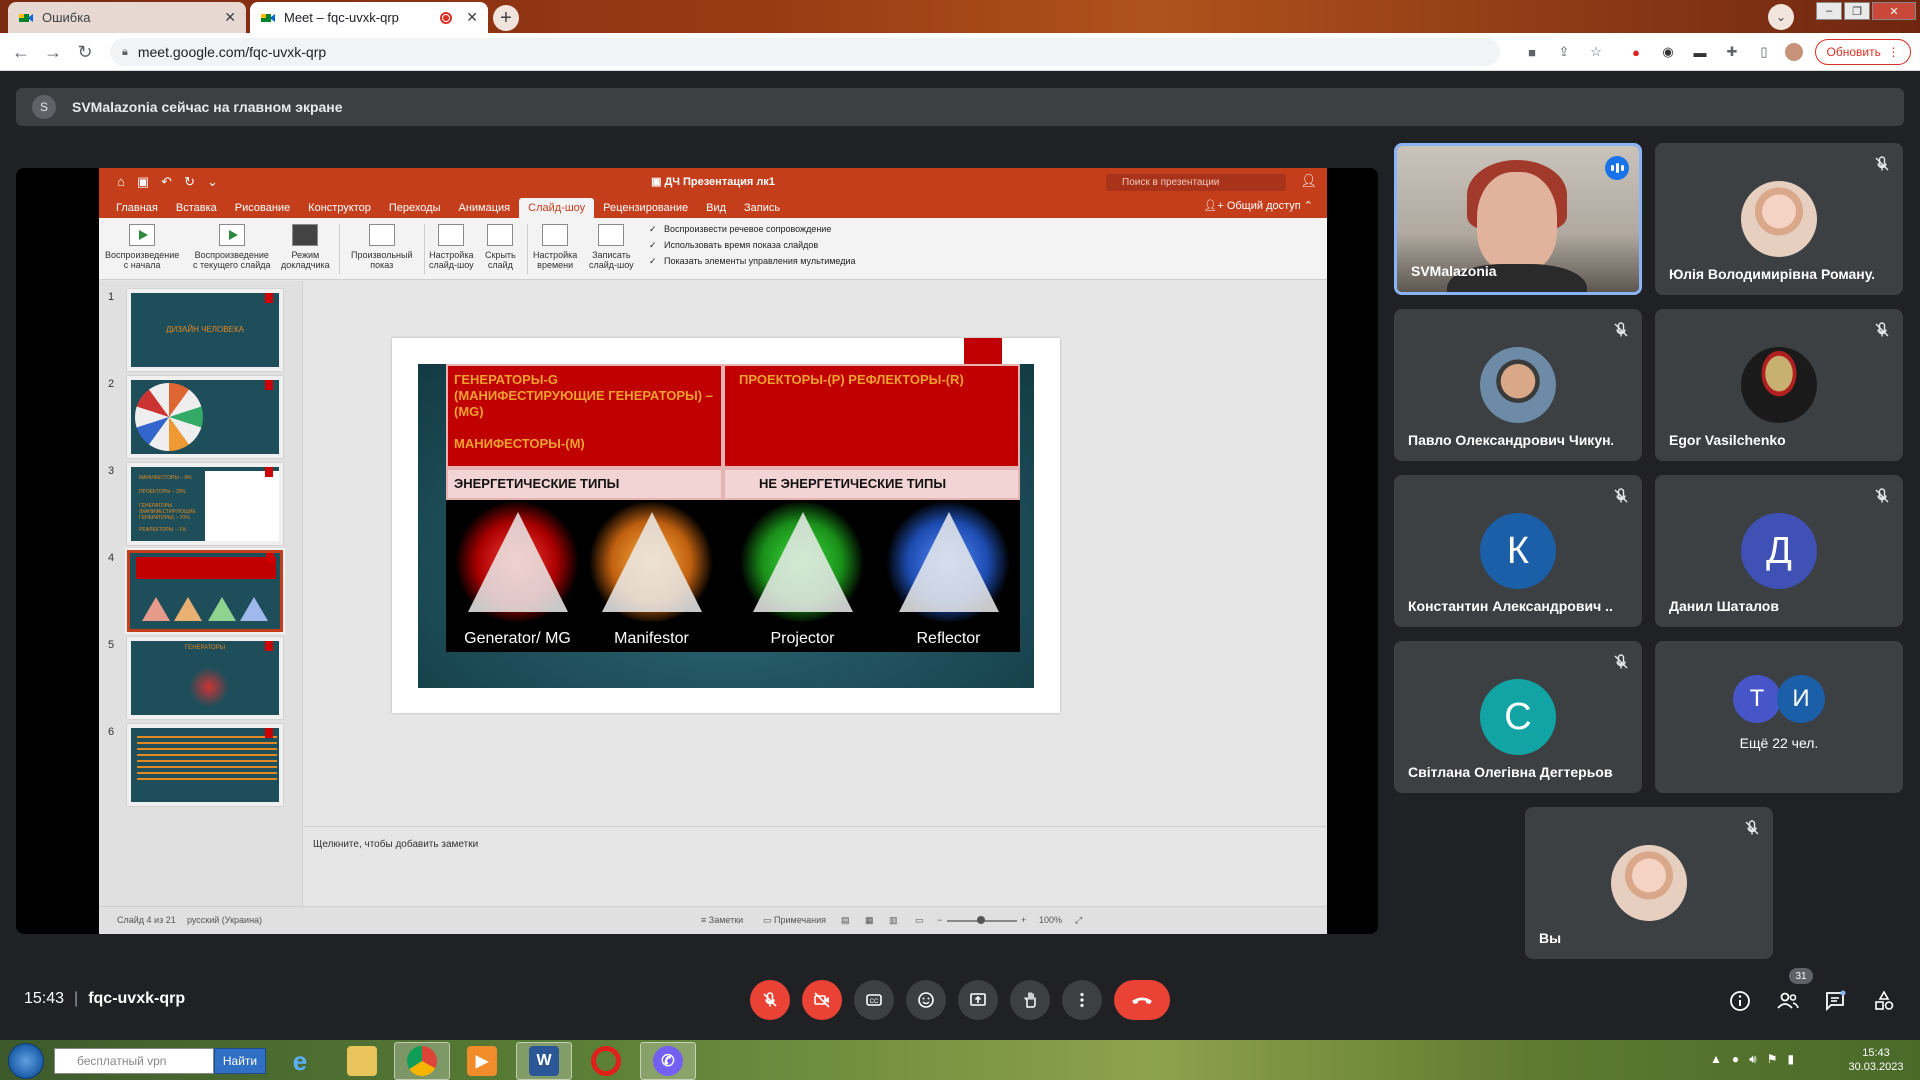 Image resolution: width=1920 pixels, height=1080 pixels. I want to click on tab-meet: Meet – fqc-uvxk-qrp ✕, so click(369, 17).